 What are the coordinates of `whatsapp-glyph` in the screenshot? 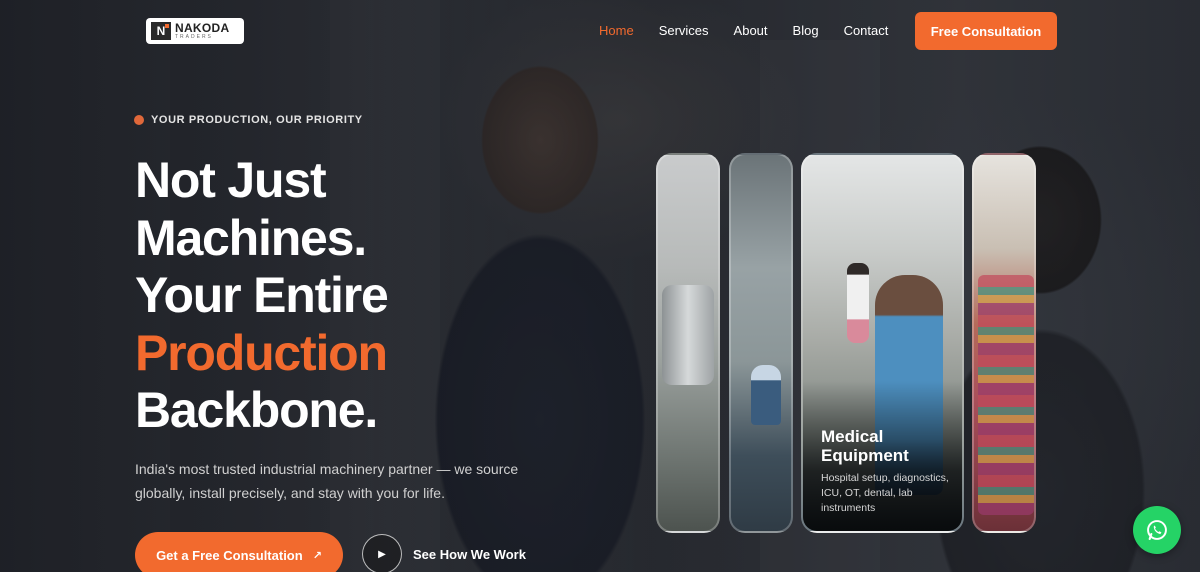 It's located at (1157, 530).